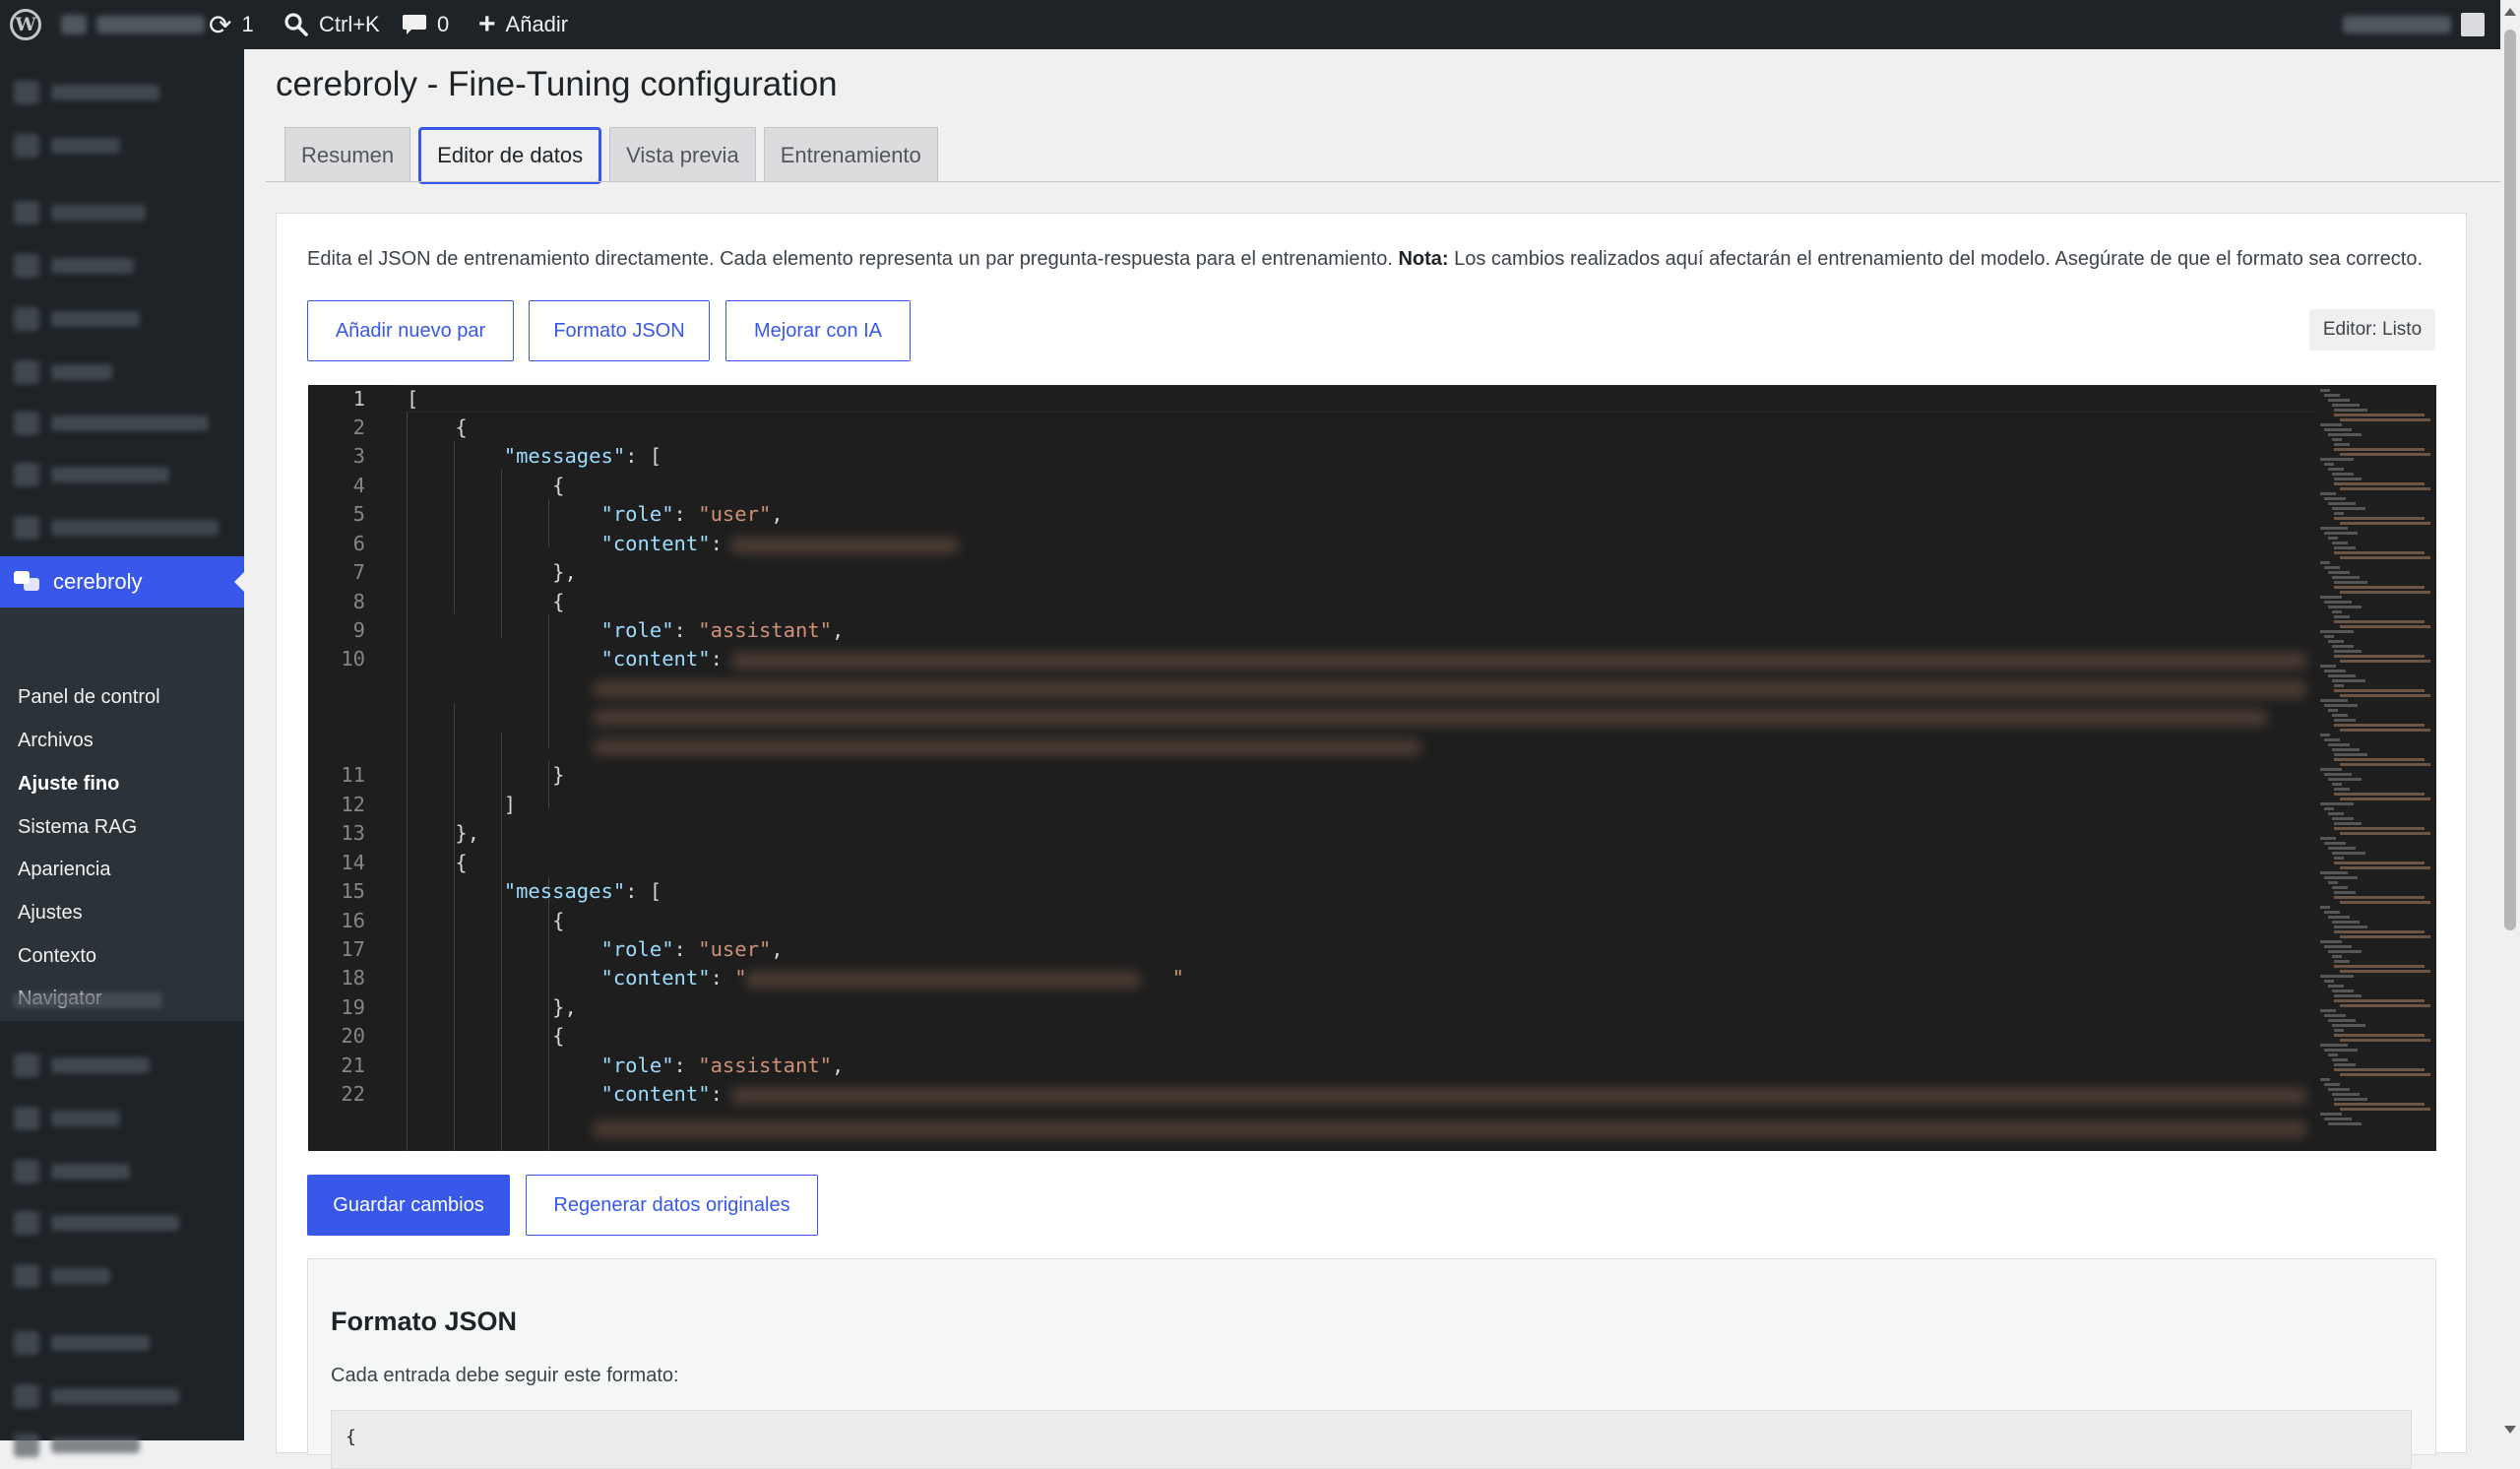 The width and height of the screenshot is (2520, 1469). Describe the element at coordinates (850, 155) in the screenshot. I see `tab-entrenamiento: Entrenamiento` at that location.